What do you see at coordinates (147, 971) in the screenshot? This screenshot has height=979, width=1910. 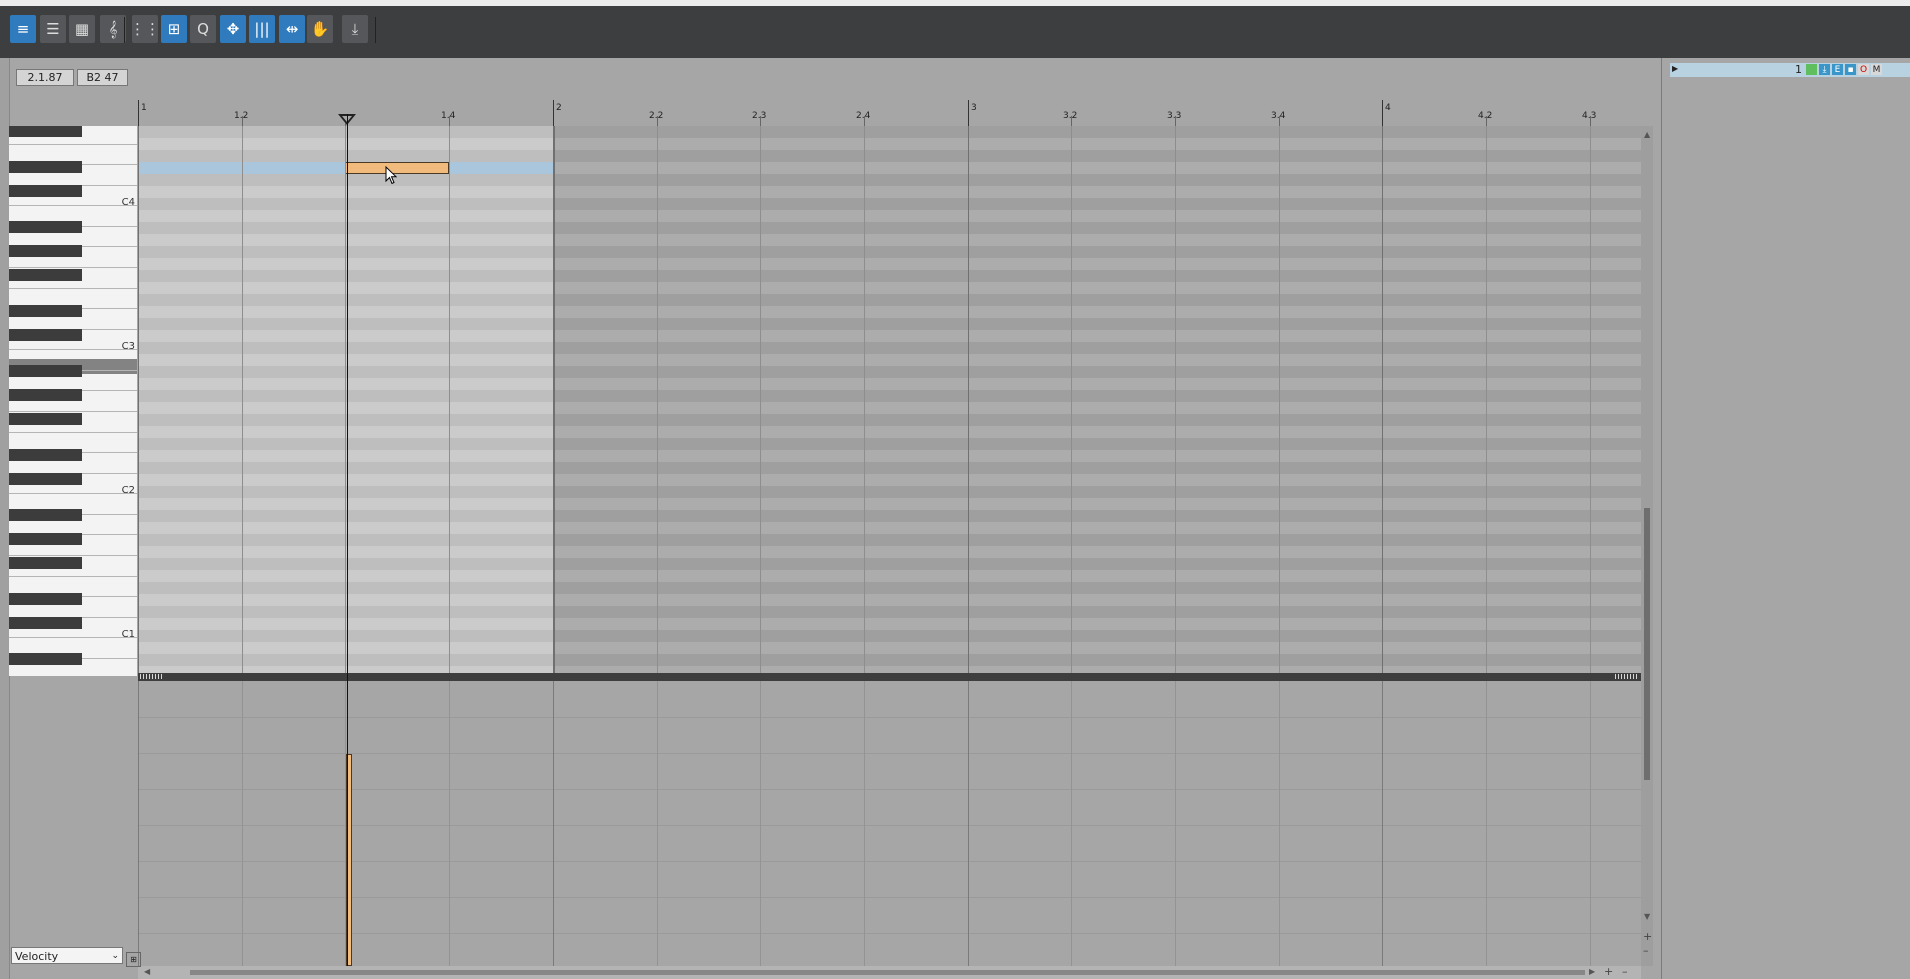 I see `scroll-left-icon: ◀` at bounding box center [147, 971].